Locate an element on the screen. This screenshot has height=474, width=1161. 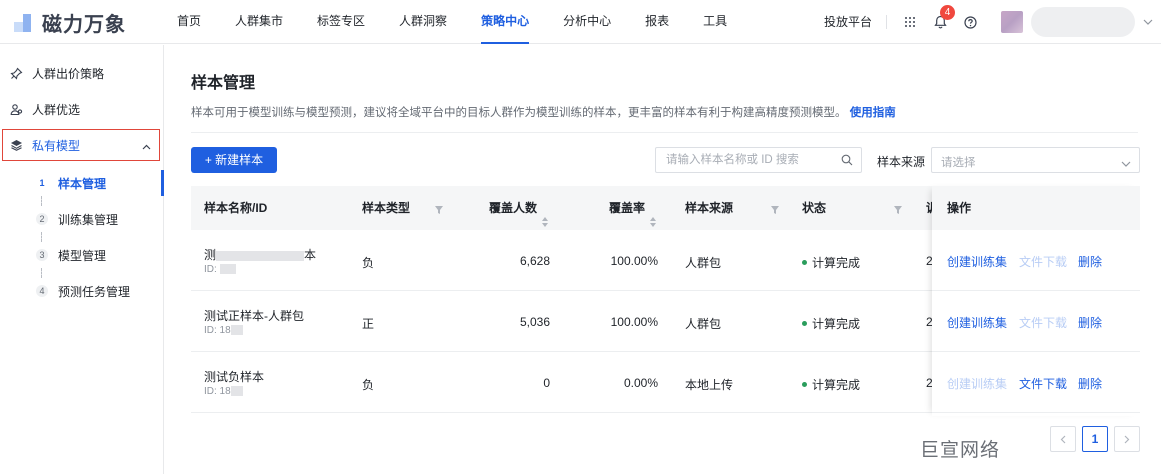
nav-audience-insight: 人群洞察 is located at coordinates (423, 22).